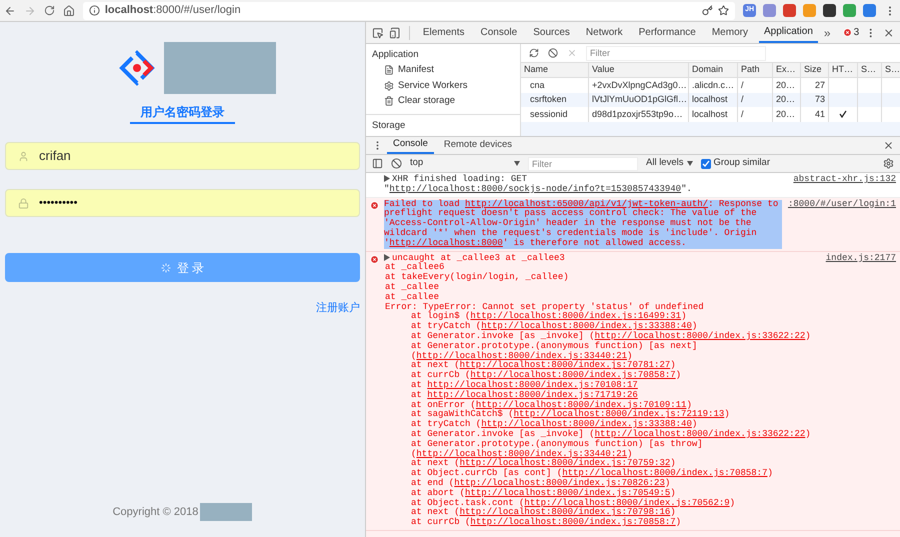  I want to click on refresh-icon, so click(534, 53).